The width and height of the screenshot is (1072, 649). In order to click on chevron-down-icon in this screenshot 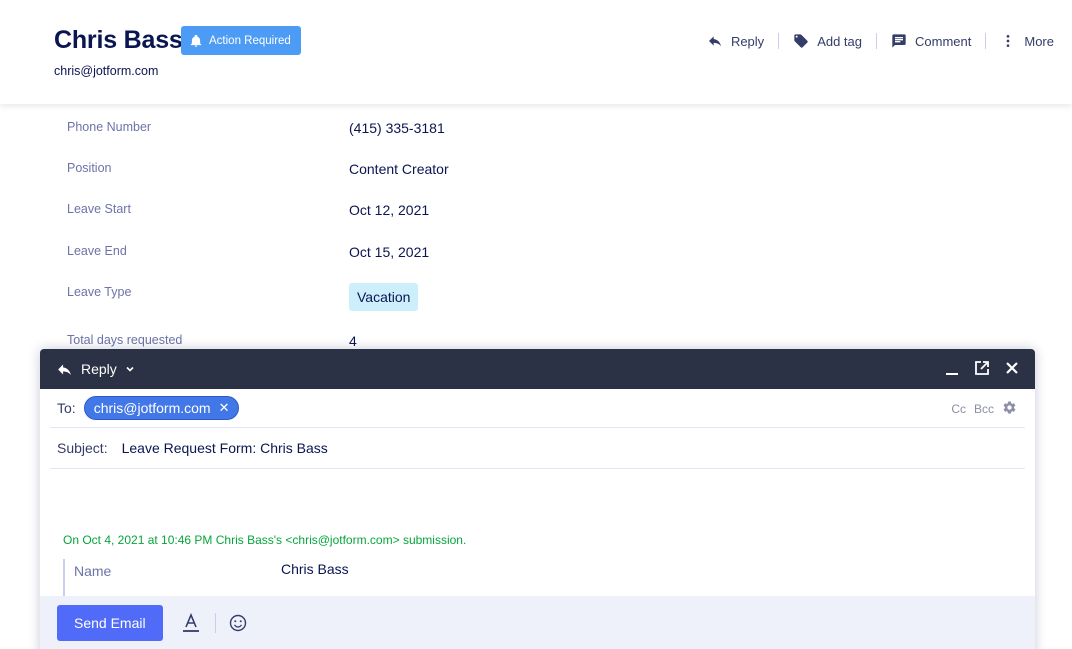, I will do `click(130, 369)`.